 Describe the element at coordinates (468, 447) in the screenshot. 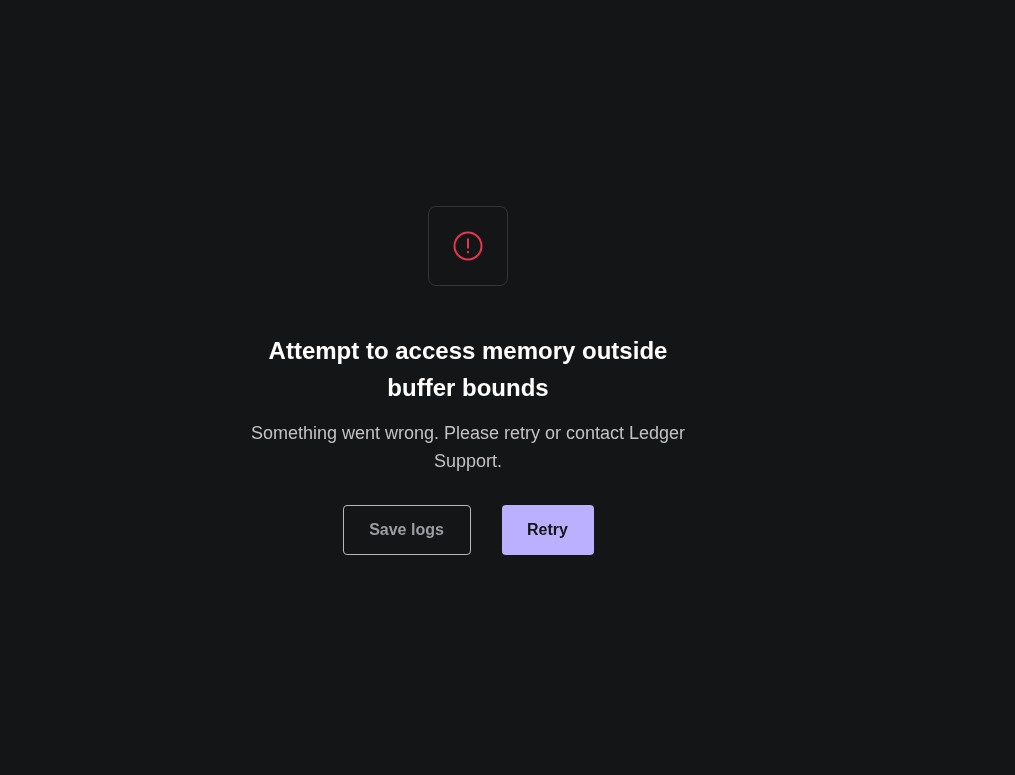

I see `error-message: Something went wrong. Please retry or contact Ledger Support.` at that location.